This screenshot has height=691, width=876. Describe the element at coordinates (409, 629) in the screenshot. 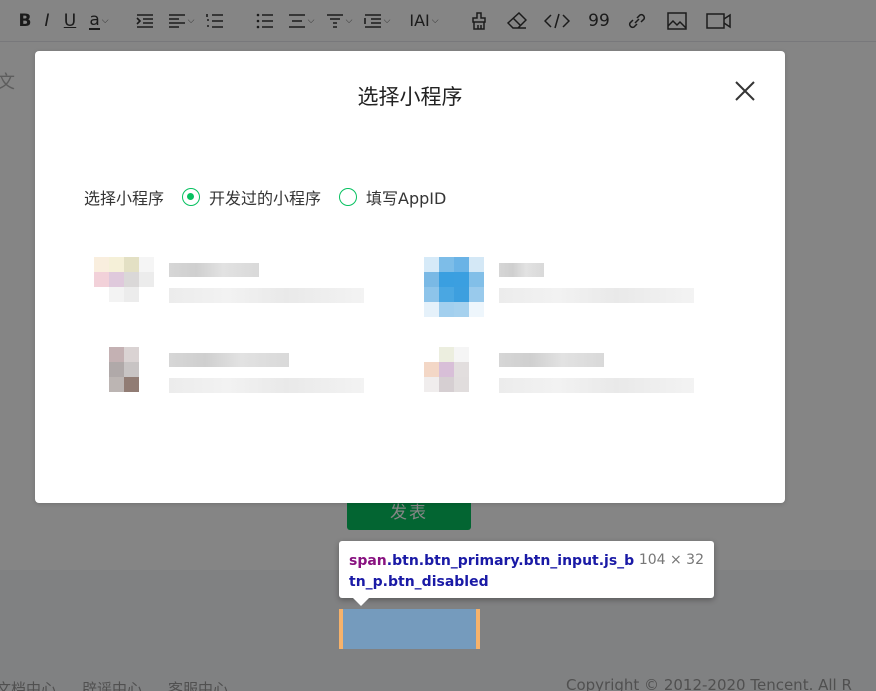

I see `devtools-element-highlight` at that location.